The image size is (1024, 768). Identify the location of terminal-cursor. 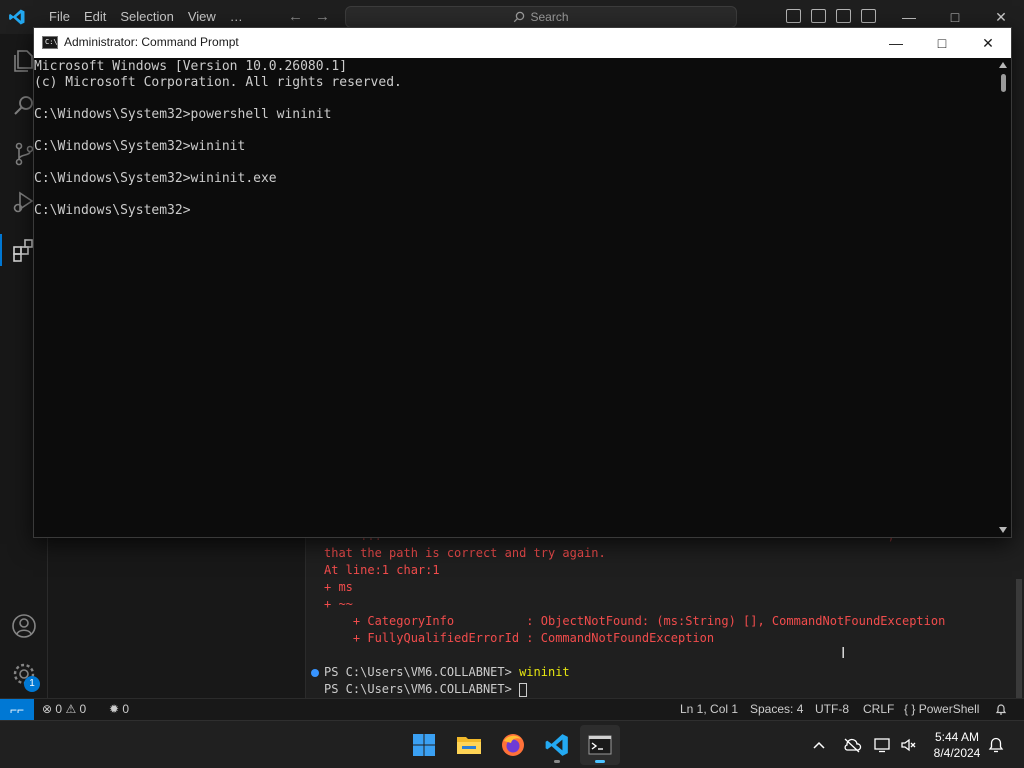
(523, 689).